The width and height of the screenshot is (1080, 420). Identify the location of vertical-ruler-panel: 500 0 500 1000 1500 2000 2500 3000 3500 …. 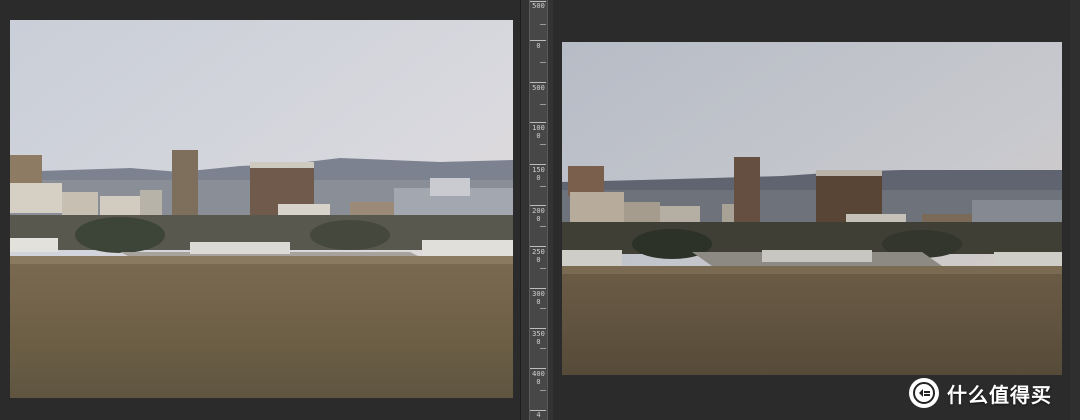
(537, 210).